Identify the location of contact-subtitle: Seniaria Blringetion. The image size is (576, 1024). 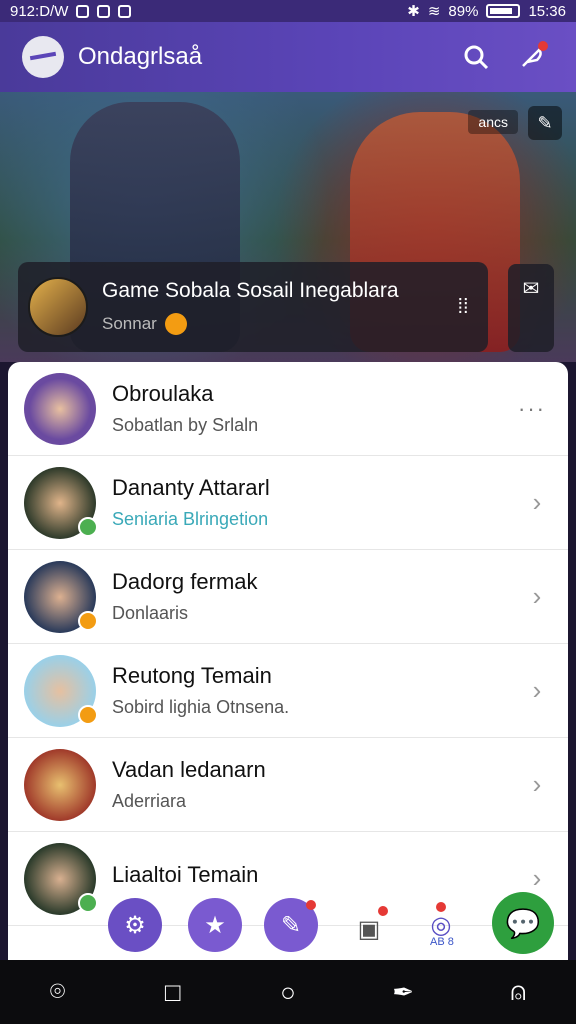
(190, 519).